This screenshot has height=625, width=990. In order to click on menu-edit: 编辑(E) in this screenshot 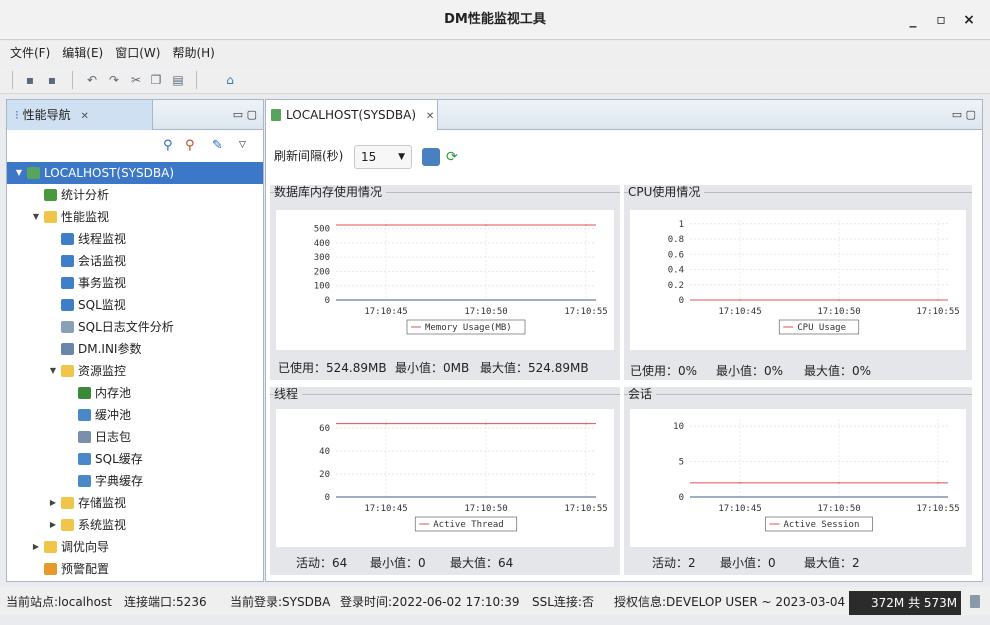, I will do `click(82, 53)`.